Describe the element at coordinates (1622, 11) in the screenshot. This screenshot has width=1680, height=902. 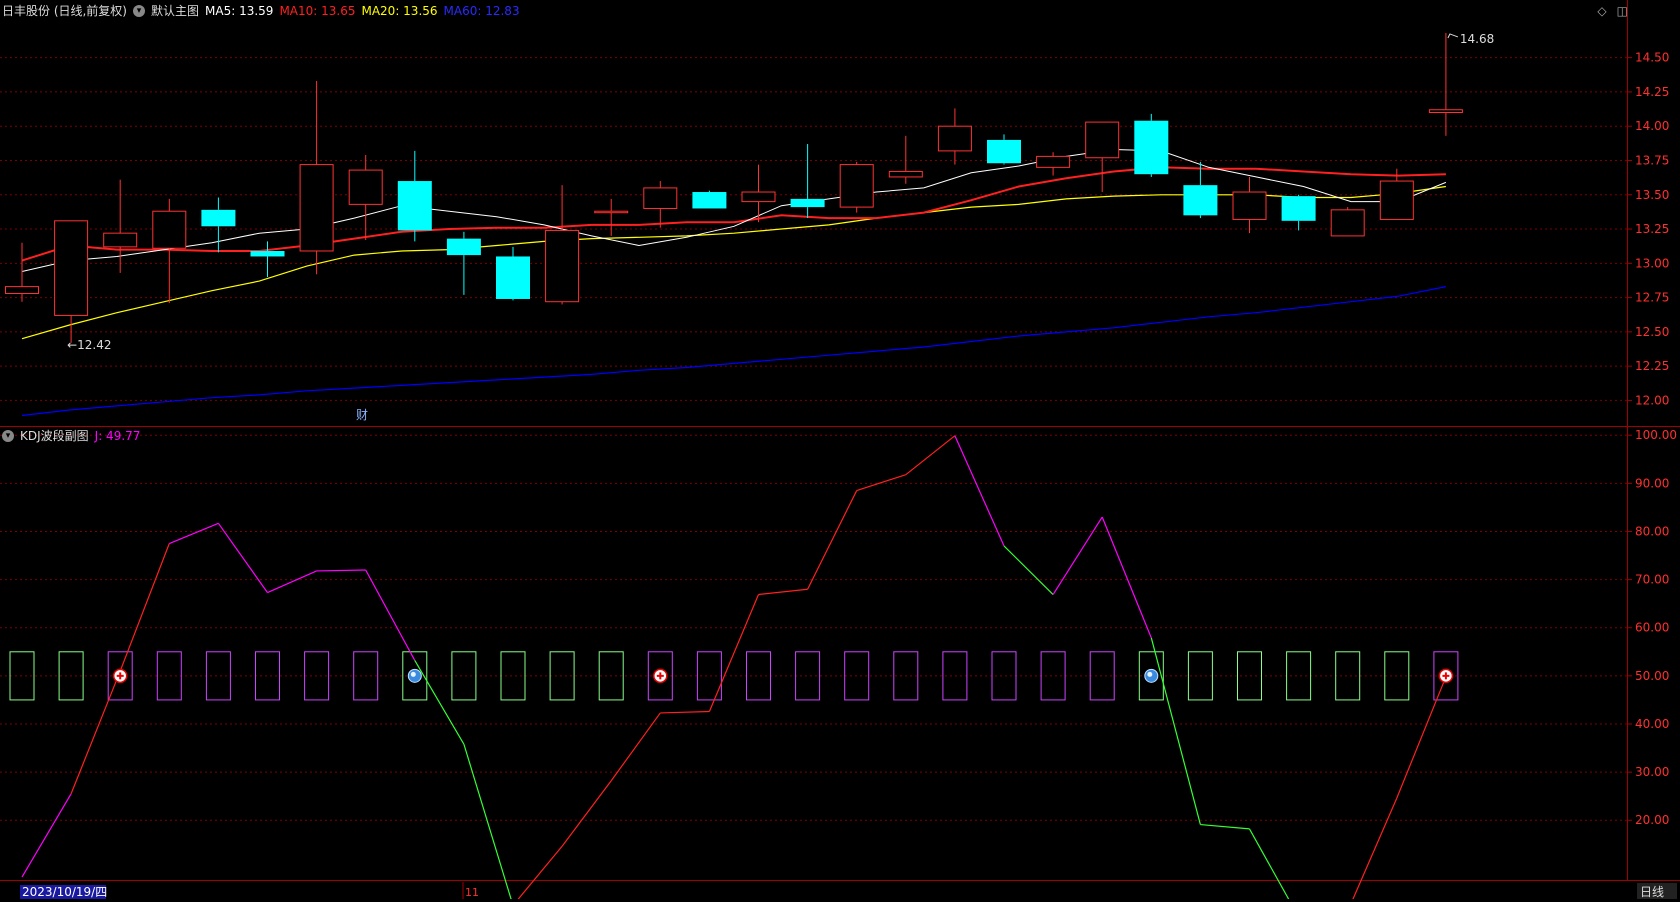
I see `window-toggle-icon: ◫` at that location.